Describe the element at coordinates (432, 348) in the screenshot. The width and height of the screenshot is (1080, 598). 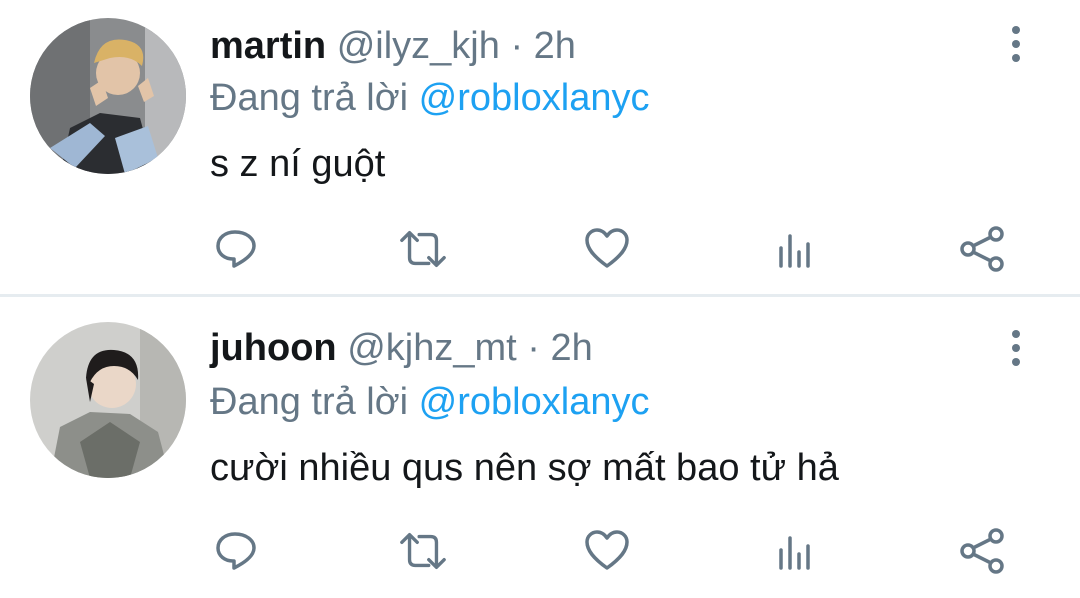
I see `user-handle: @kjhz_mt` at that location.